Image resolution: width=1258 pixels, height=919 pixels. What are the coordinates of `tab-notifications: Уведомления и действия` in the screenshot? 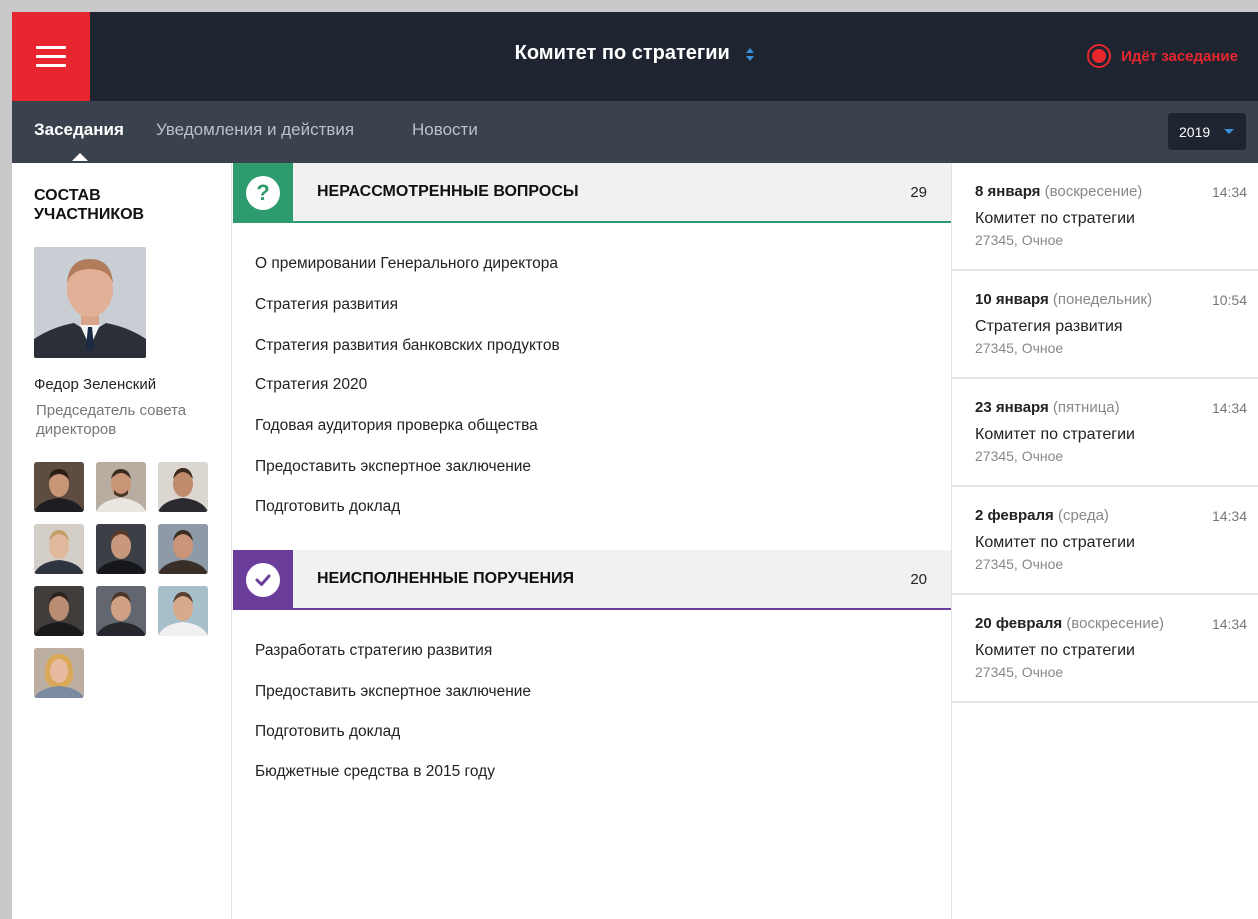 It's located at (255, 130).